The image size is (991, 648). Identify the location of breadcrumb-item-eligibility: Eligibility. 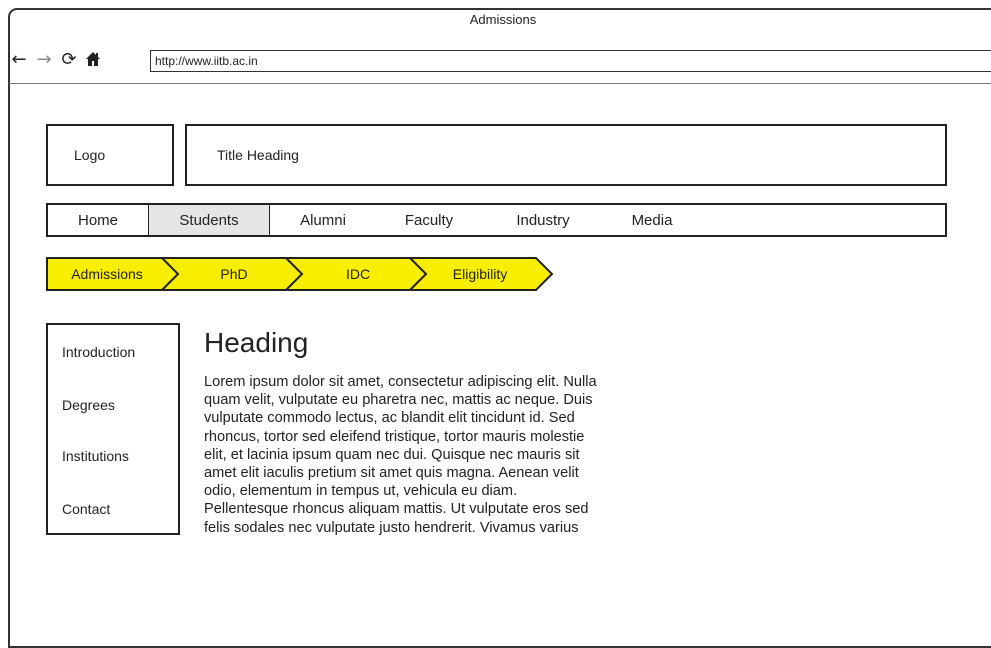
(480, 274).